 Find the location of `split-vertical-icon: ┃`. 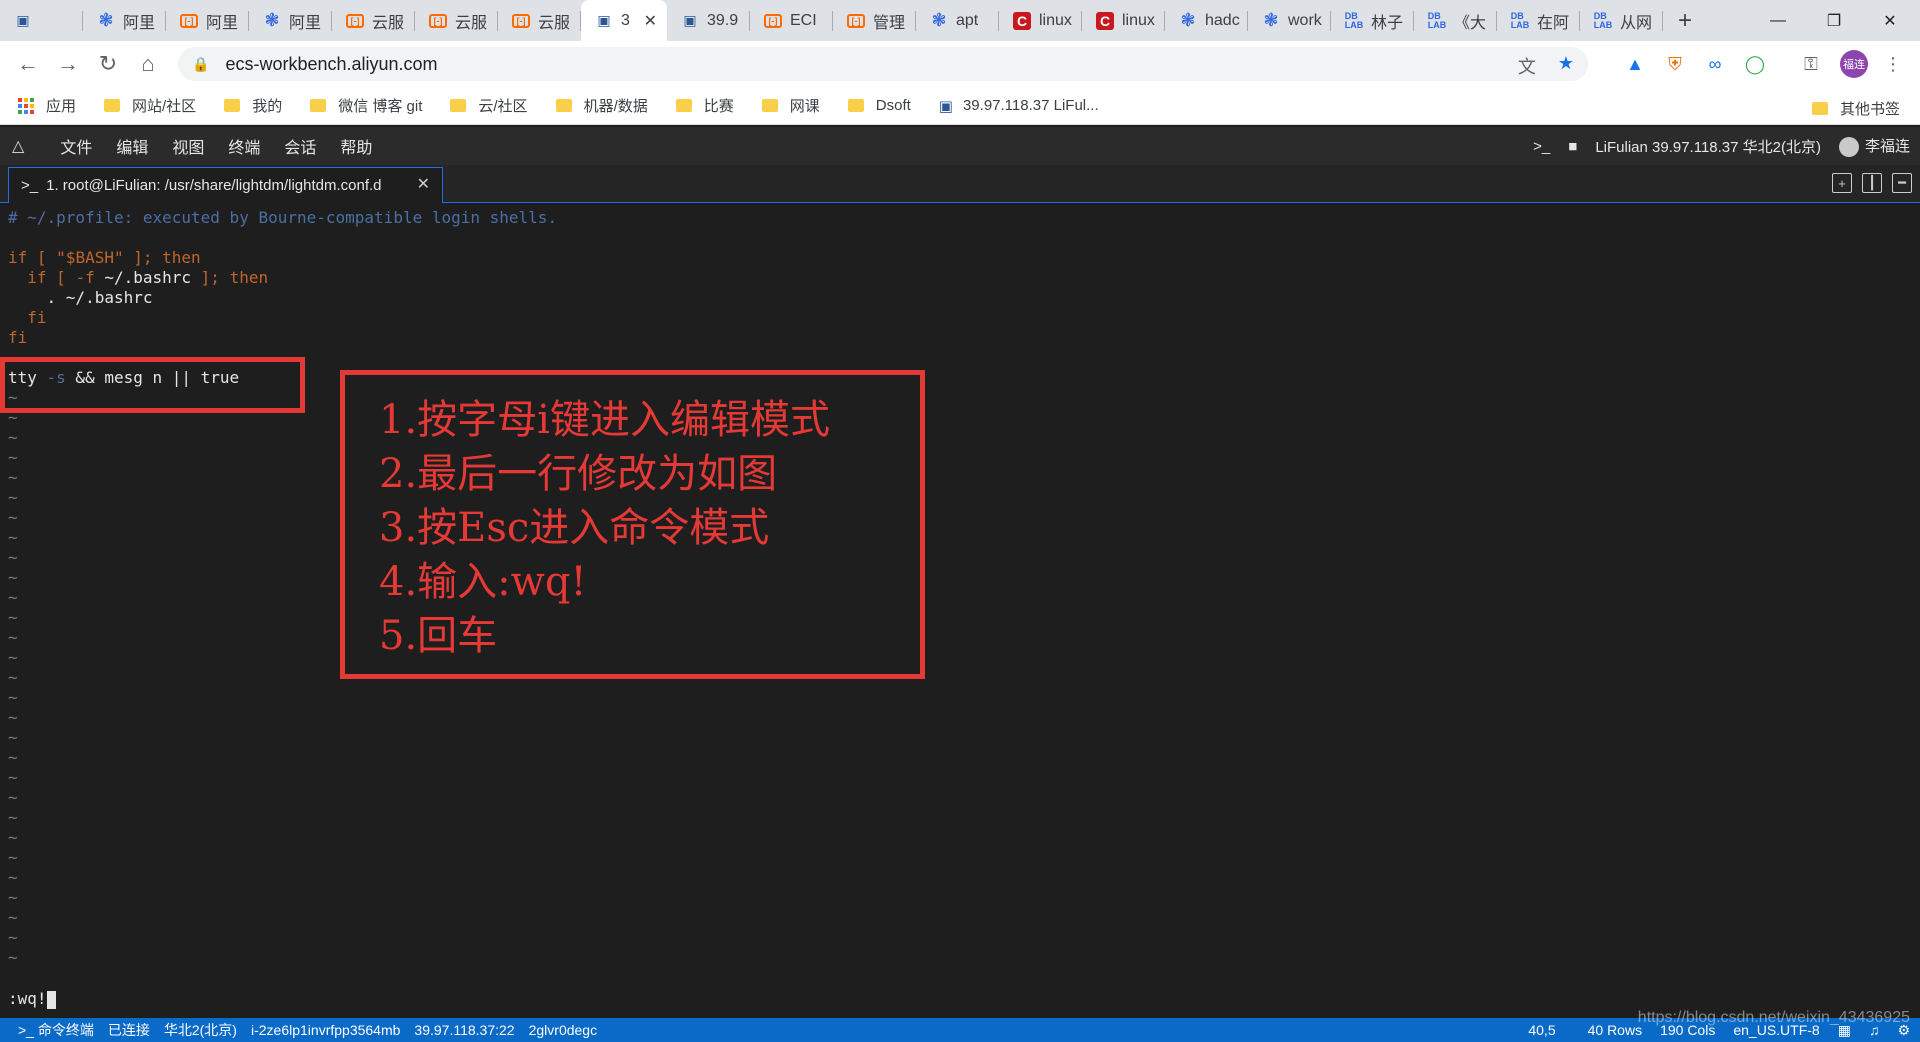

split-vertical-icon: ┃ is located at coordinates (1872, 183).